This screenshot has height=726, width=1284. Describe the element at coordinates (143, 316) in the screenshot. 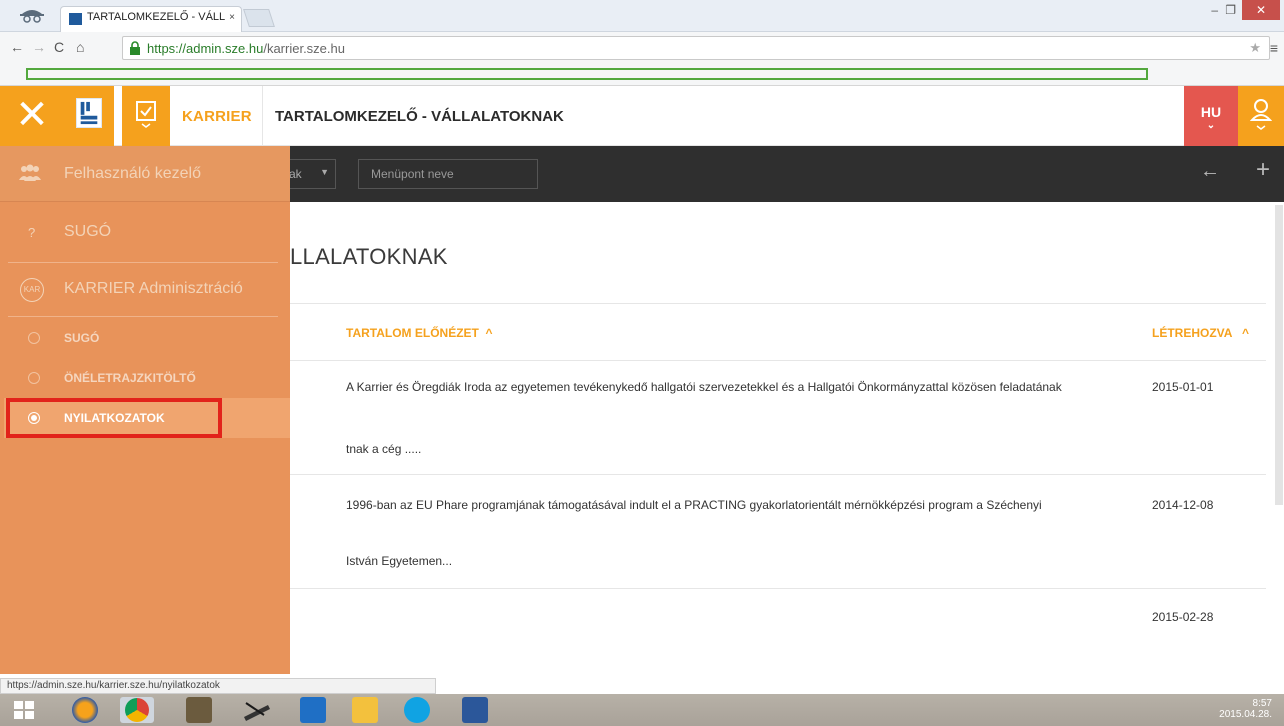

I see `sidebar-divider` at that location.